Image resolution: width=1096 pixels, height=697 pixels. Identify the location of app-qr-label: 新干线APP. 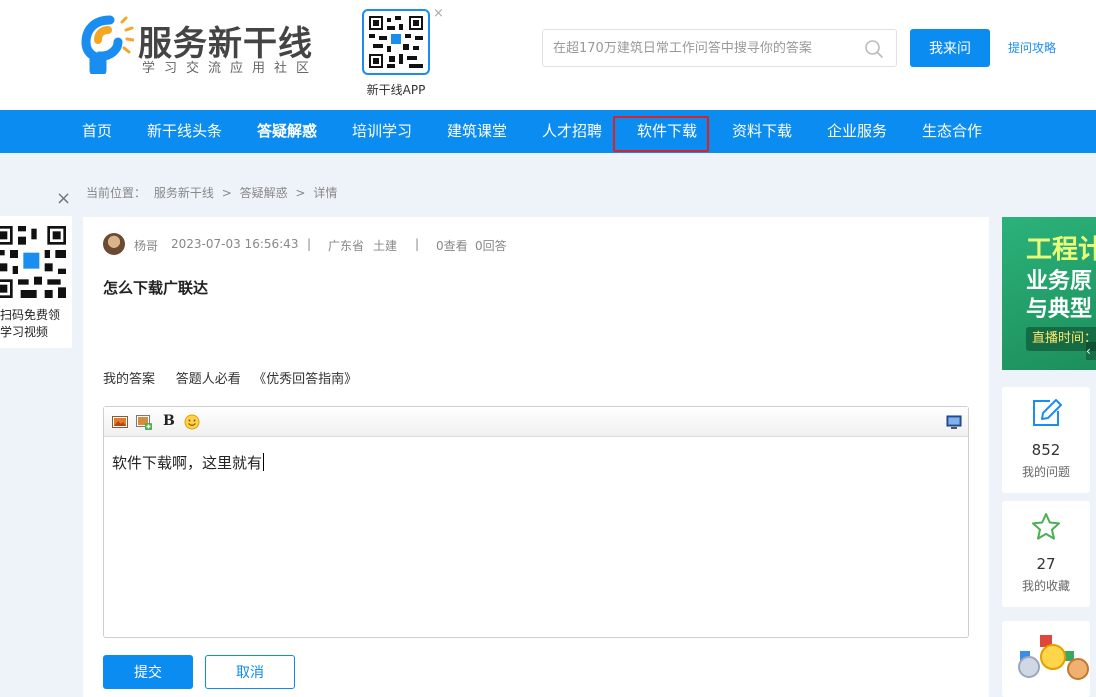
(396, 90).